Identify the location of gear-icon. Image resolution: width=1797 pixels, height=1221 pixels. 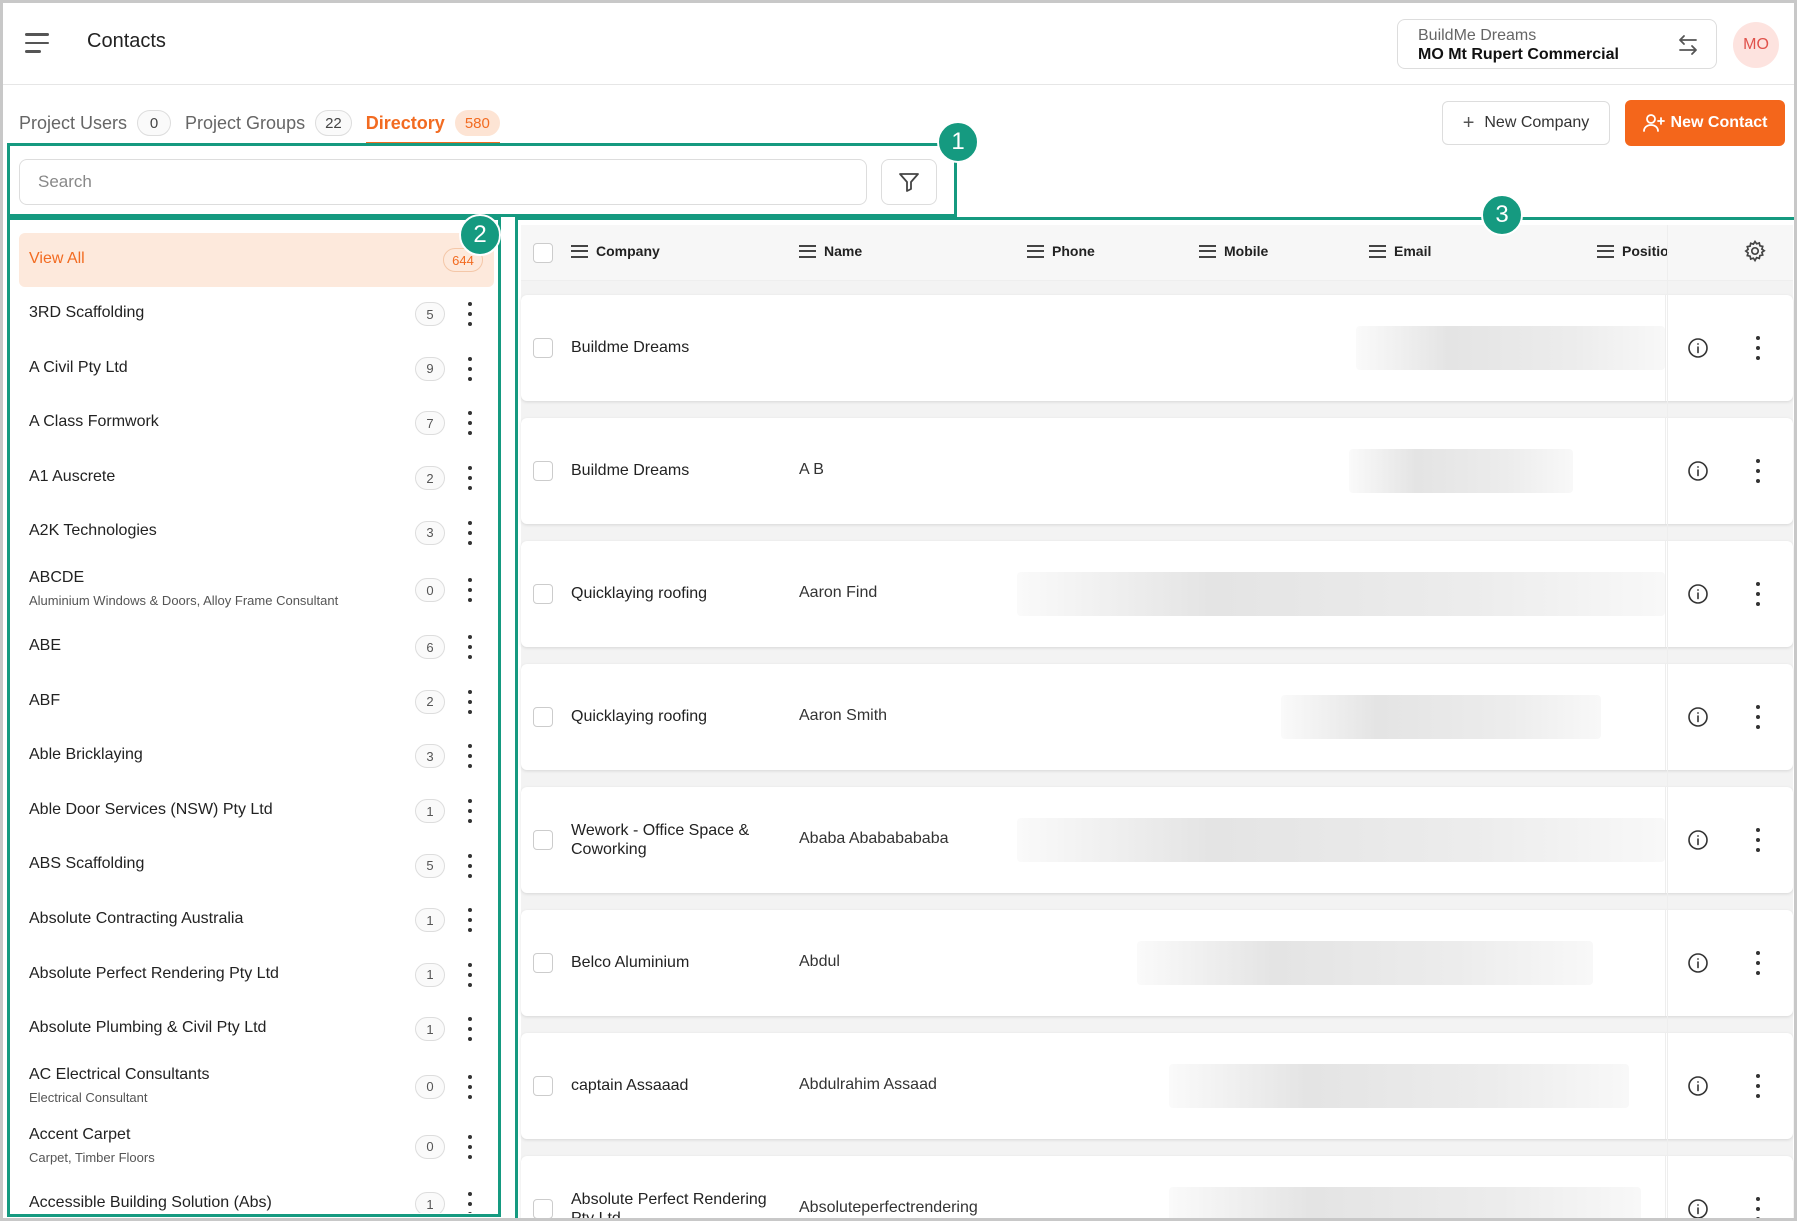
(1755, 251).